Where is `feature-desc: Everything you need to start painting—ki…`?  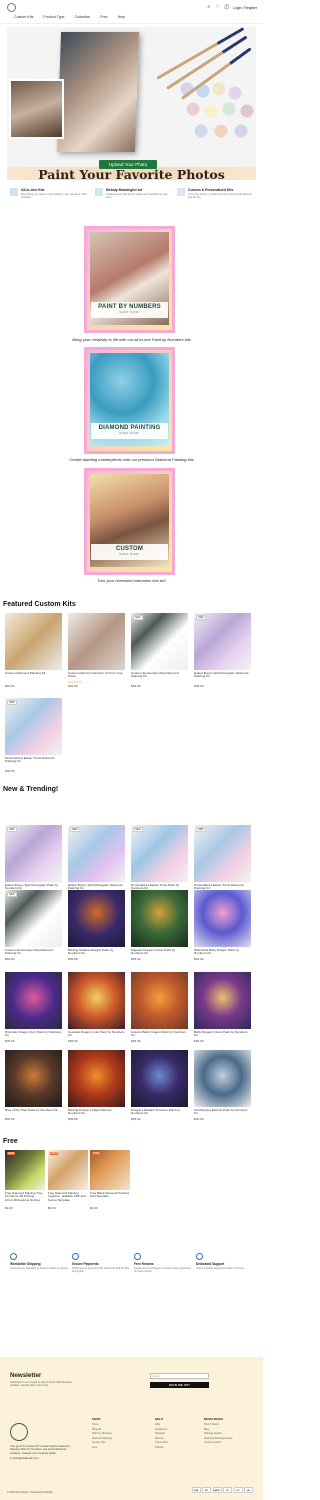
feature-desc: Everything you need to start painting—ki… is located at coordinates (54, 196).